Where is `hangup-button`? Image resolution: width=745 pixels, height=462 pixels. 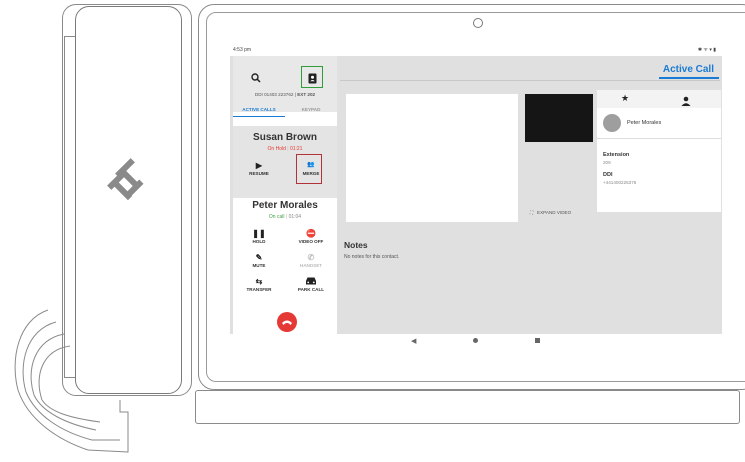
hangup-button is located at coordinates (287, 322).